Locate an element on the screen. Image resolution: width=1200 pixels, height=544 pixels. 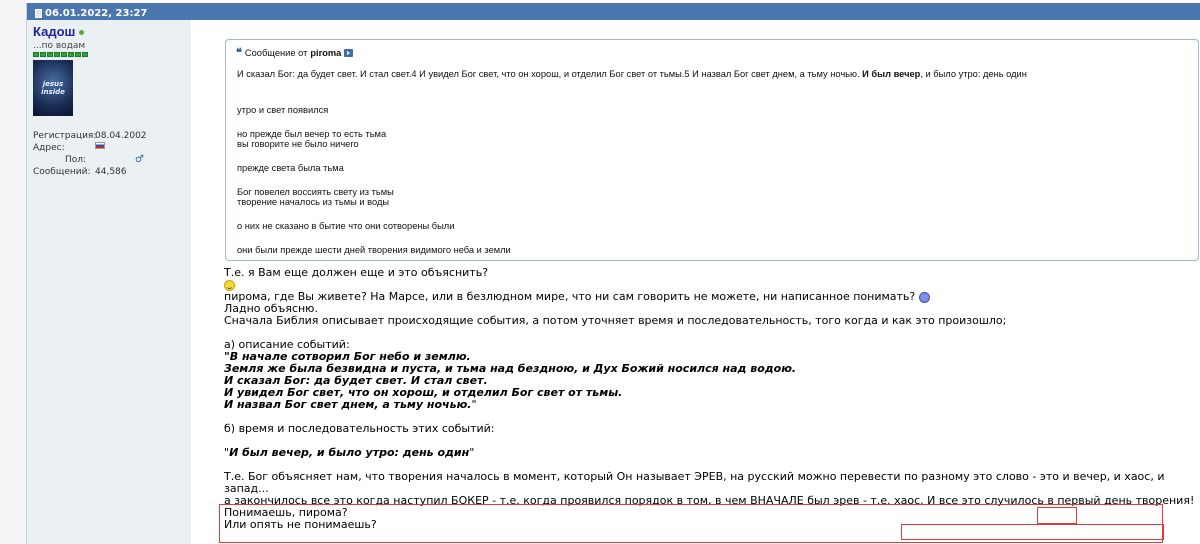
quote-line: вы говорите не было ничего is located at coordinates (298, 144).